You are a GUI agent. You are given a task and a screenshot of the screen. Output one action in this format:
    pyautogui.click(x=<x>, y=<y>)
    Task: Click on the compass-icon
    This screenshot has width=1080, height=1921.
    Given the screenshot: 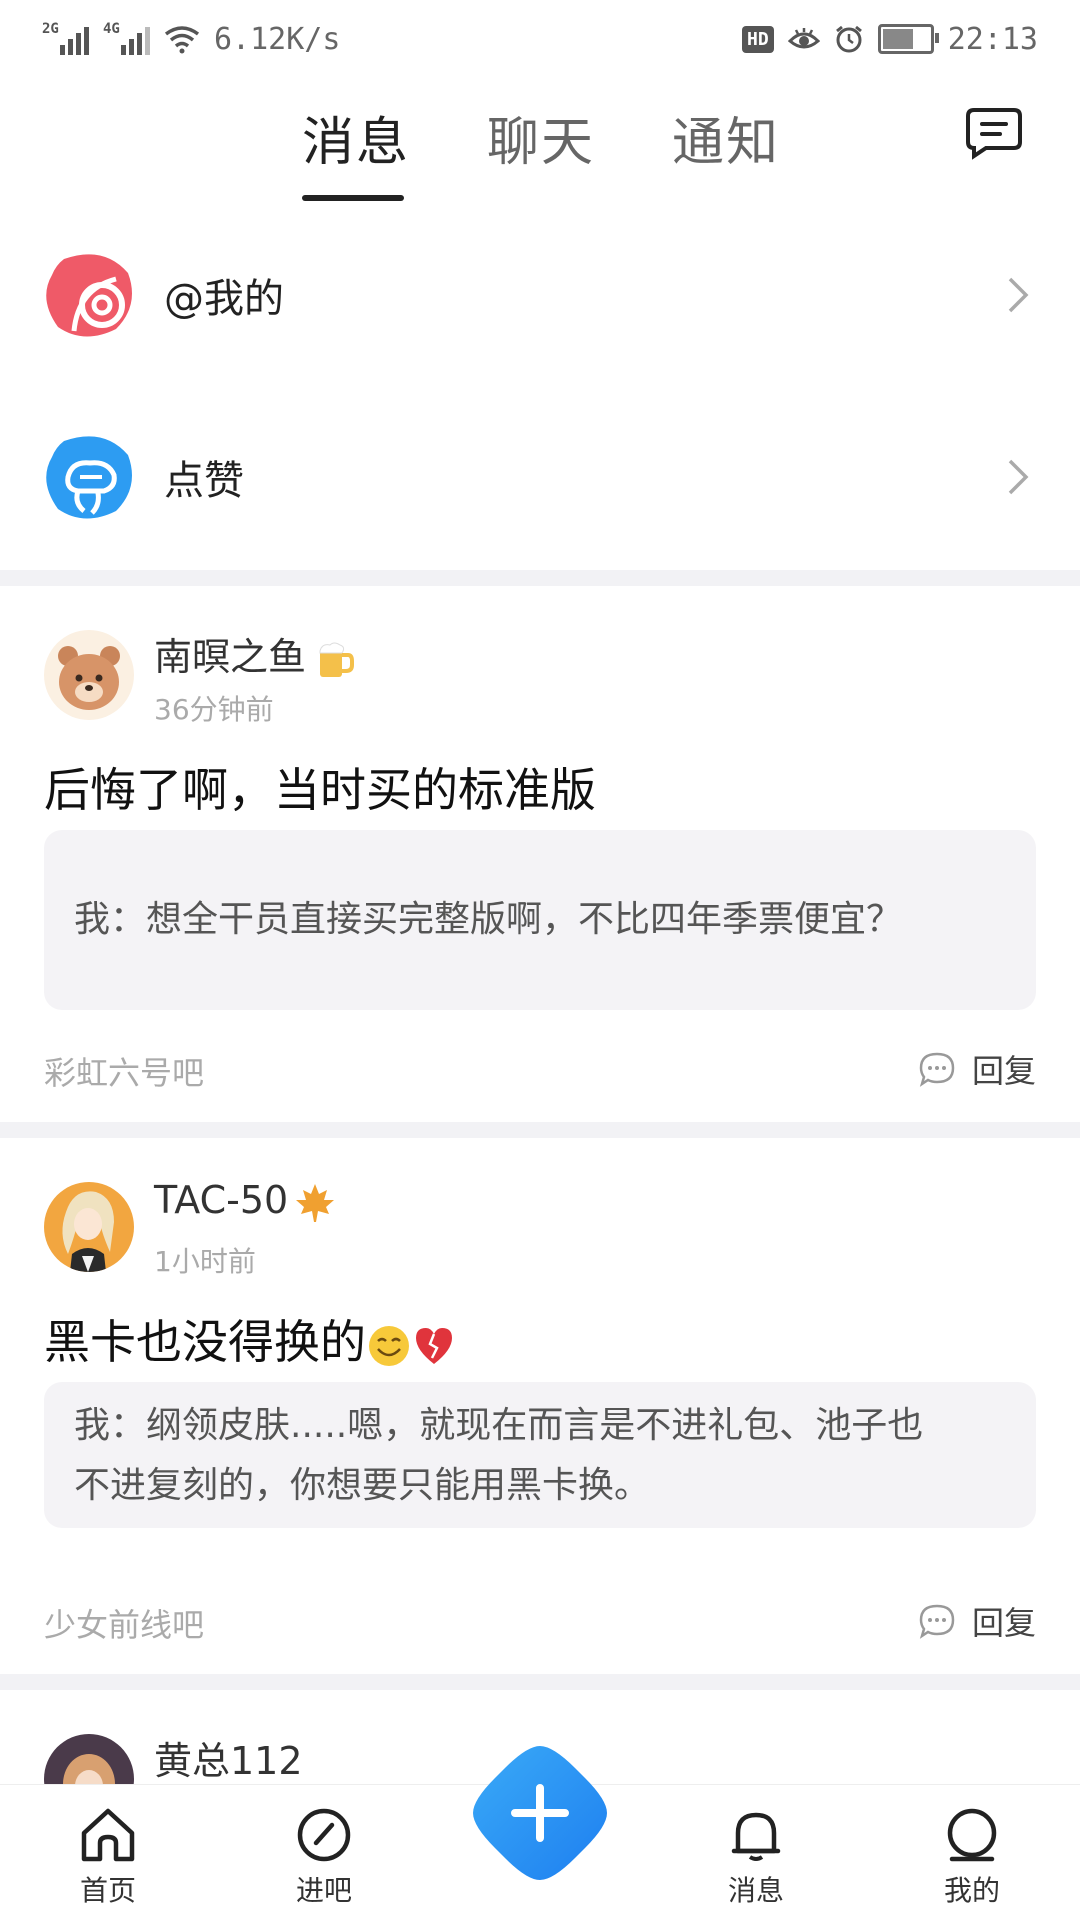 What is the action you would take?
    pyautogui.click(x=324, y=1835)
    